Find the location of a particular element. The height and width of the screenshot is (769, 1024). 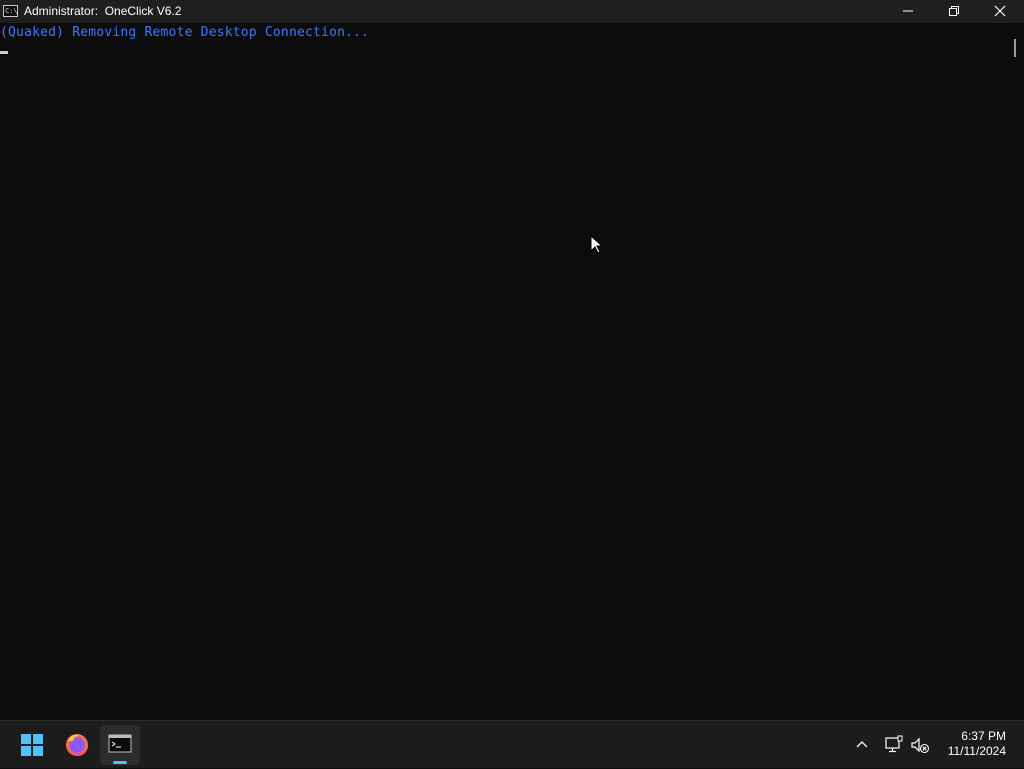

restore-icon is located at coordinates (954, 11).